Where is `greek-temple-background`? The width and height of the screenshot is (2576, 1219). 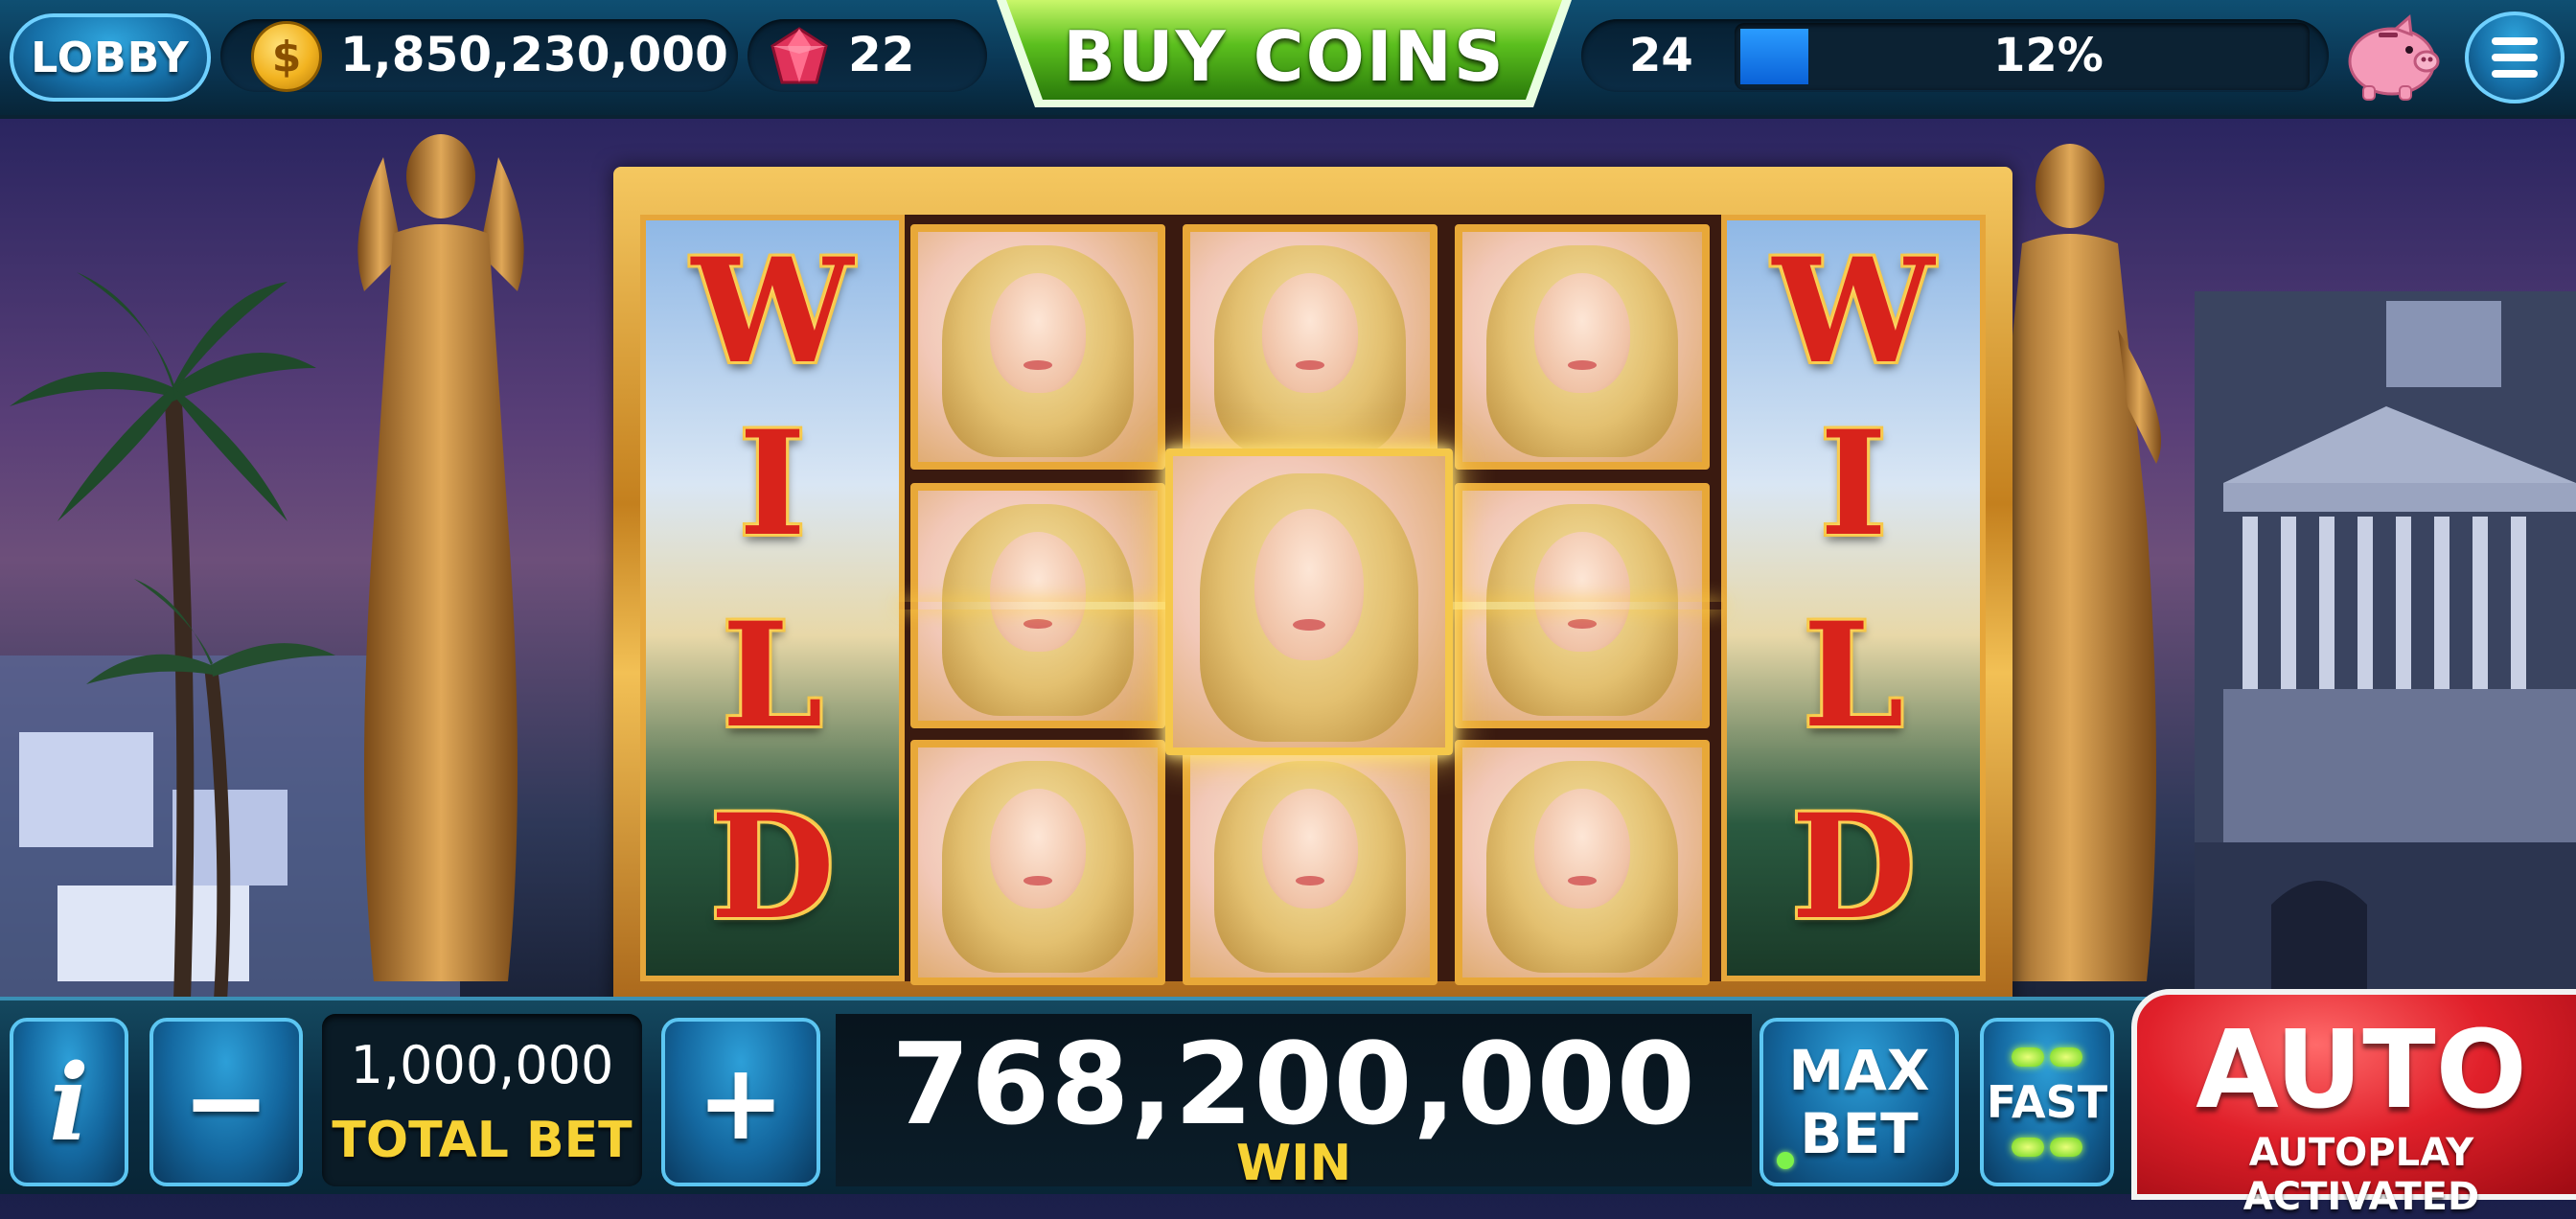 greek-temple-background is located at coordinates (2386, 645).